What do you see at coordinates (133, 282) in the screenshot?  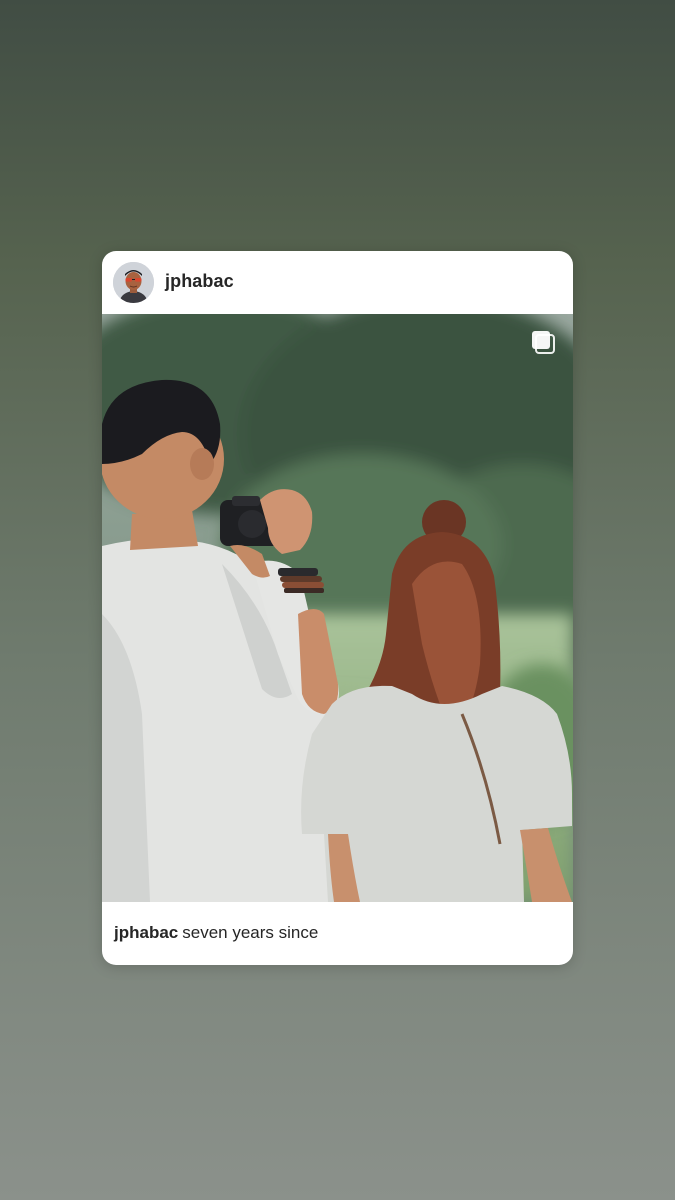 I see `avatar` at bounding box center [133, 282].